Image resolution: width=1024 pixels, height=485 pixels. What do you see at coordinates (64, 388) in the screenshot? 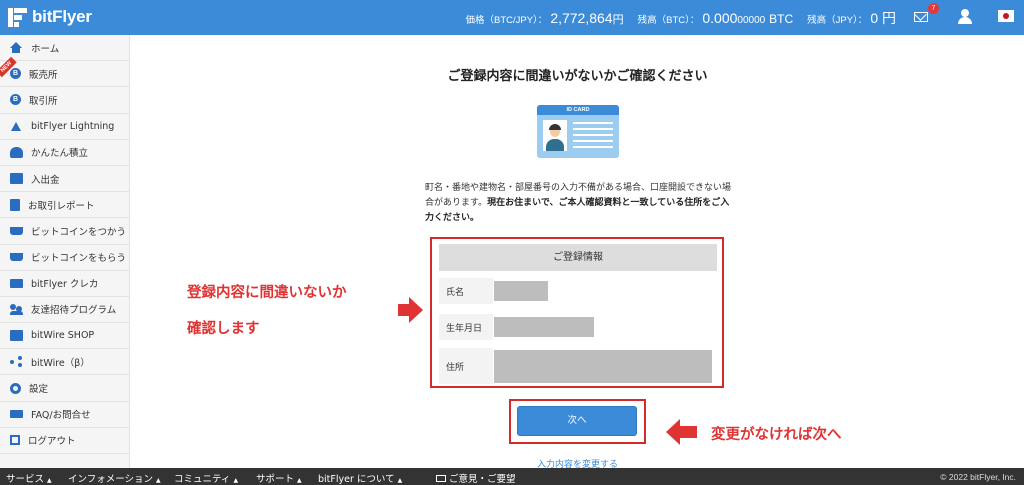
I see `sidebar-item-settings: 設定` at bounding box center [64, 388].